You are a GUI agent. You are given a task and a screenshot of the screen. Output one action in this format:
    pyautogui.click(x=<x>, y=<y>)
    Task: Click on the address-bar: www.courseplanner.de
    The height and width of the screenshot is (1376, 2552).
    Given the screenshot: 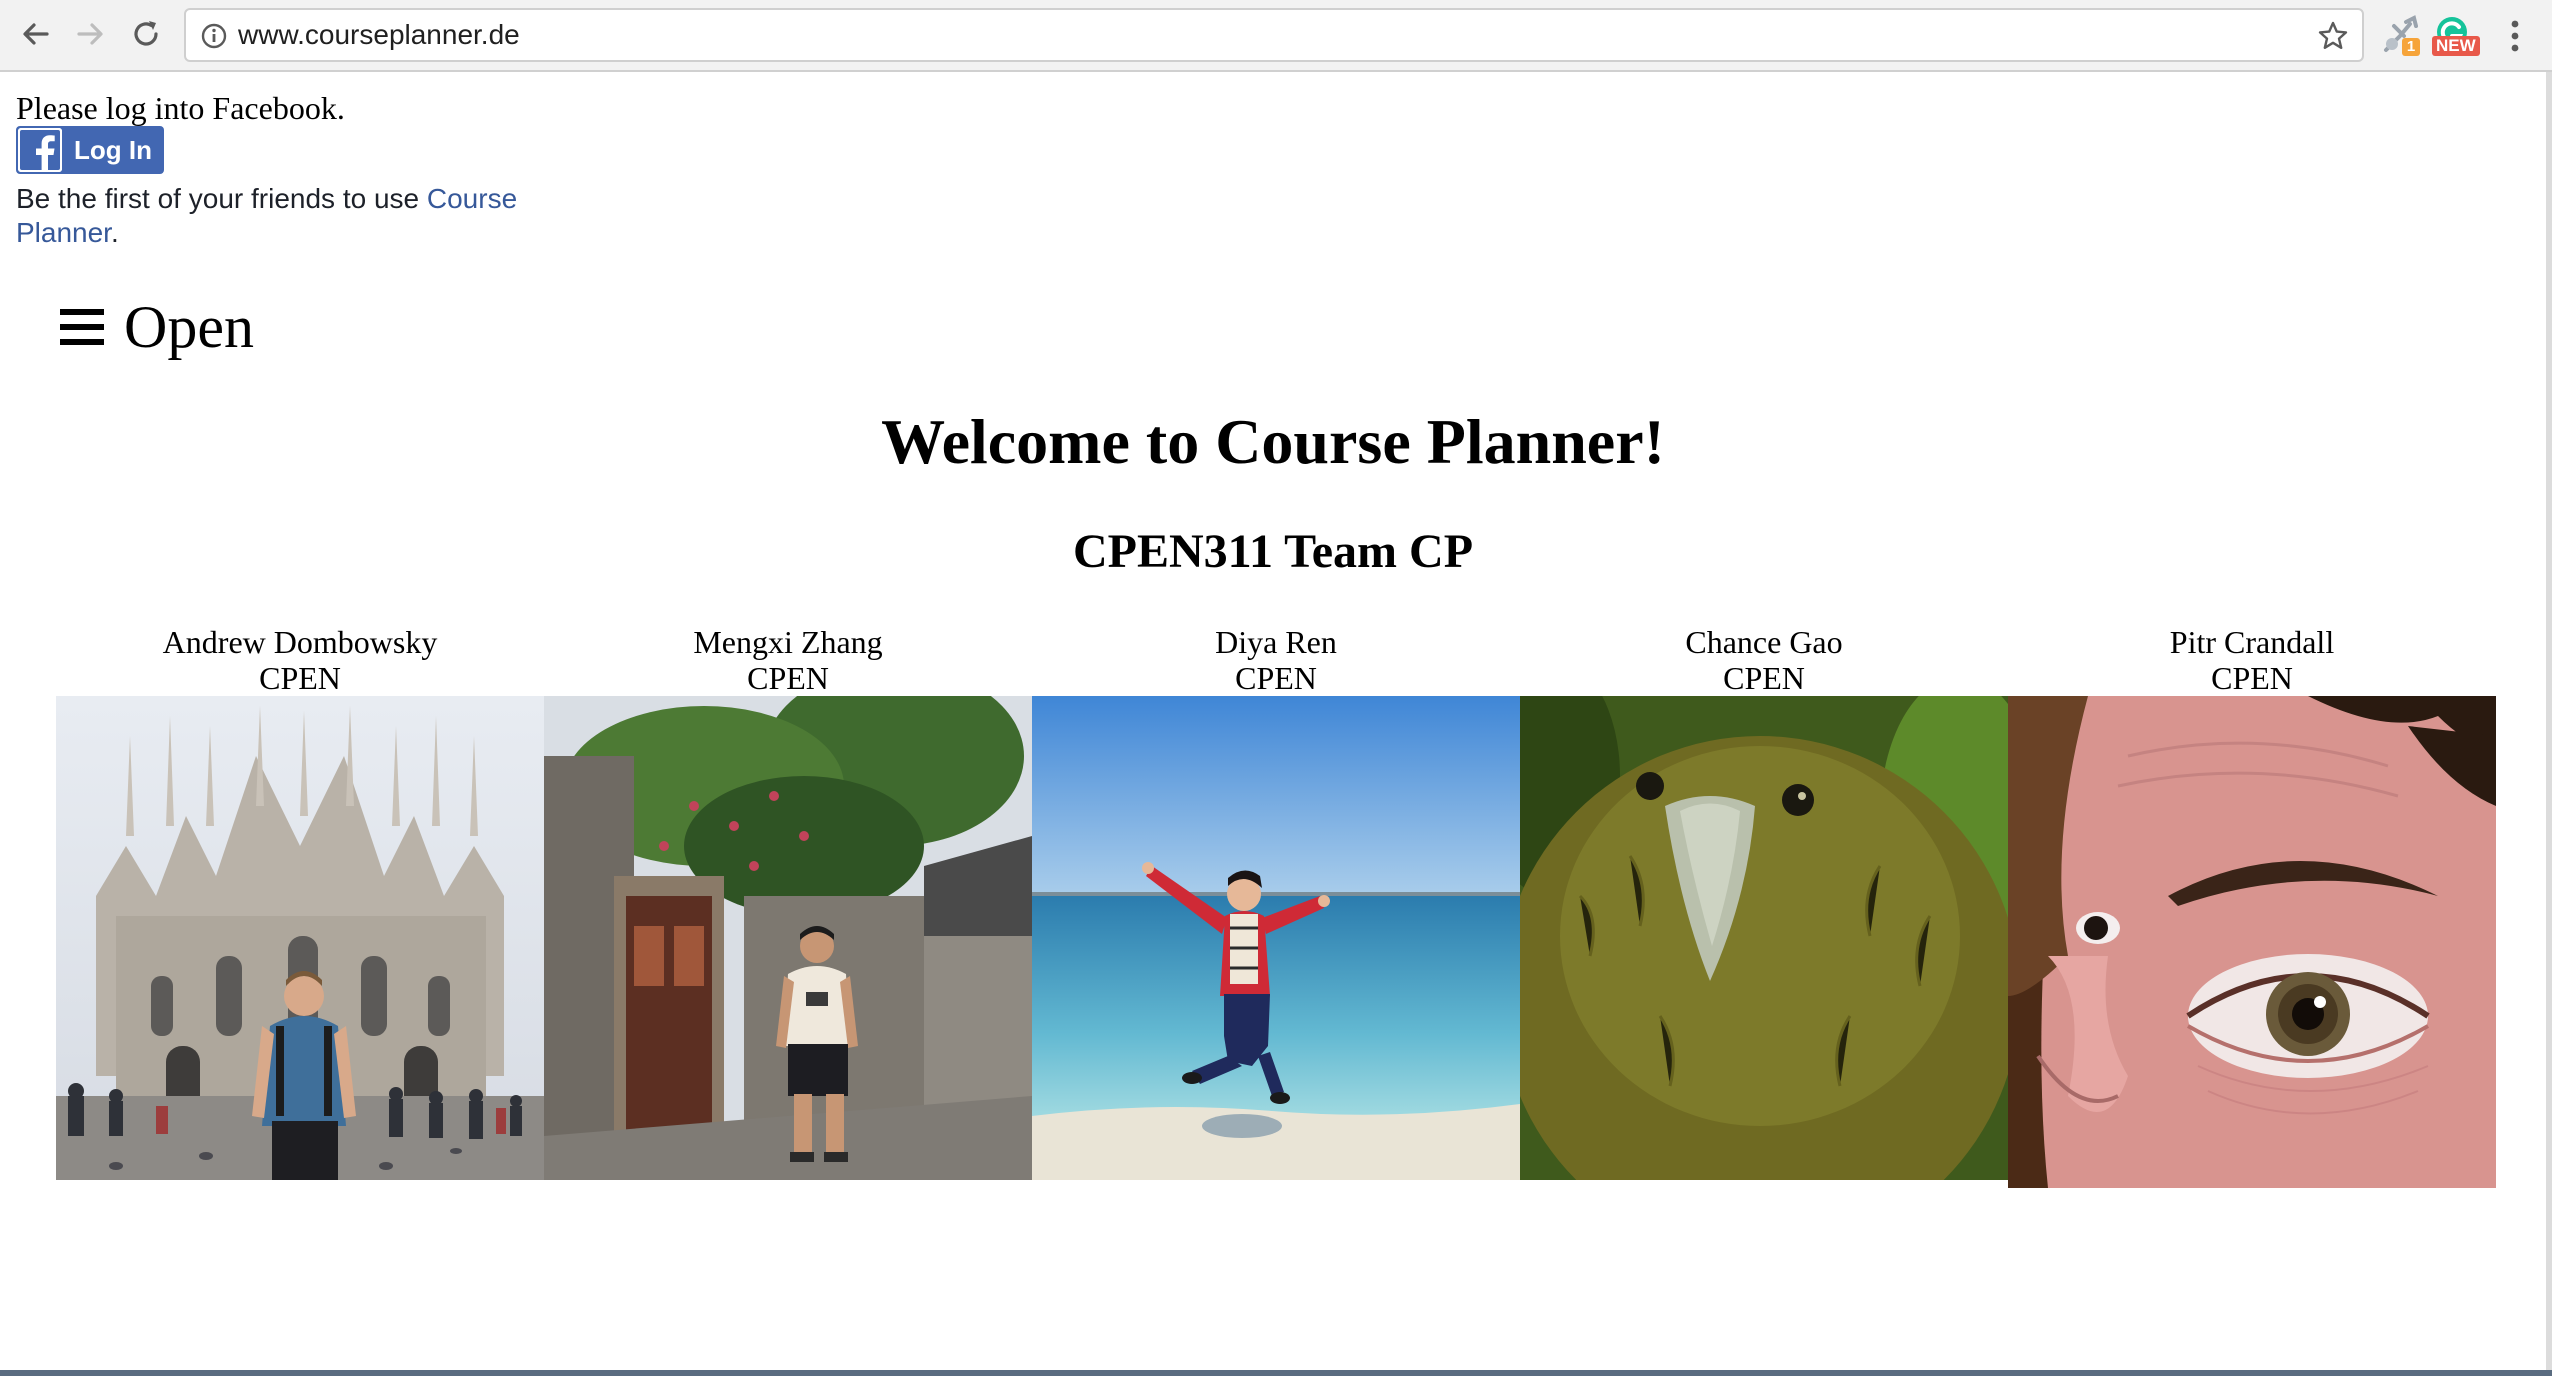 What is the action you would take?
    pyautogui.click(x=1274, y=35)
    